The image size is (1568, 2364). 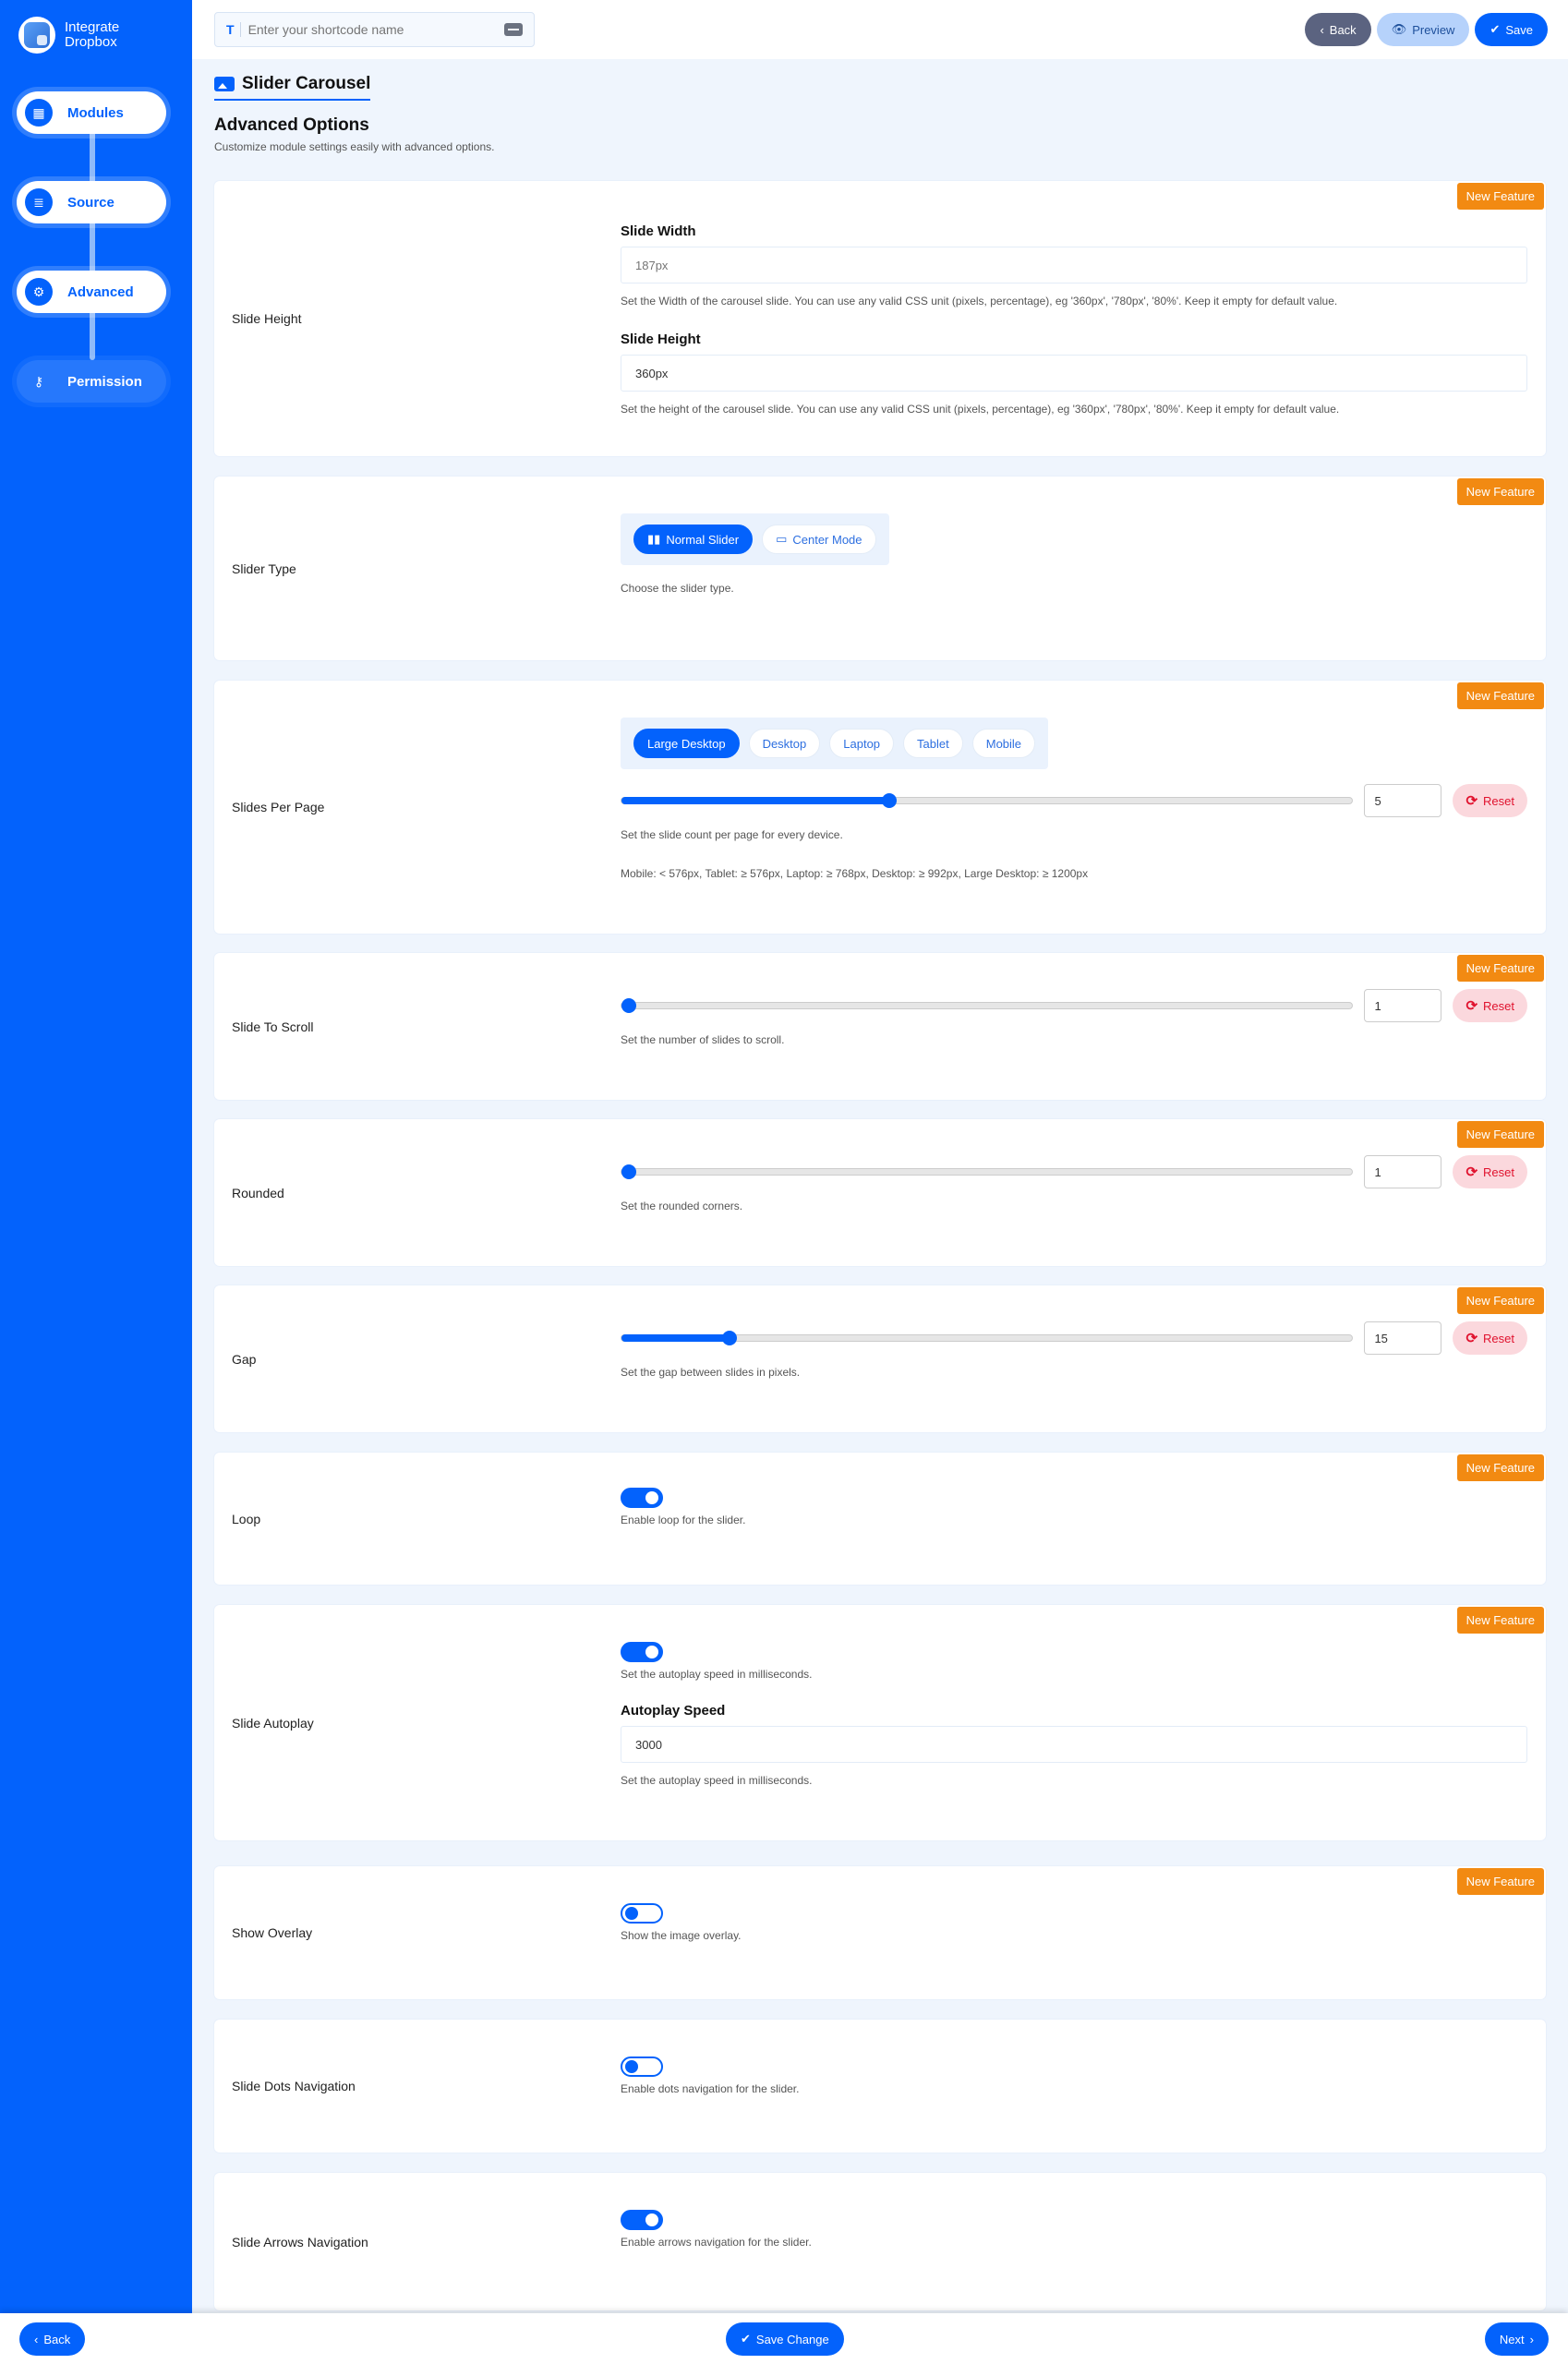 I want to click on center-mode-option: ▭ Center Mode, so click(x=819, y=539).